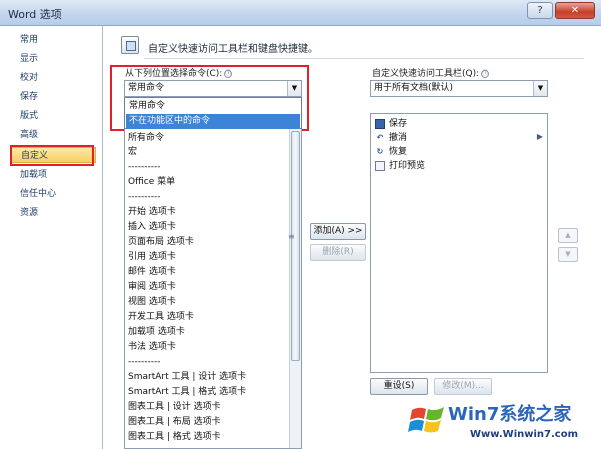 The image size is (601, 449). Describe the element at coordinates (295, 246) in the screenshot. I see `scrollbar-thumb` at that location.